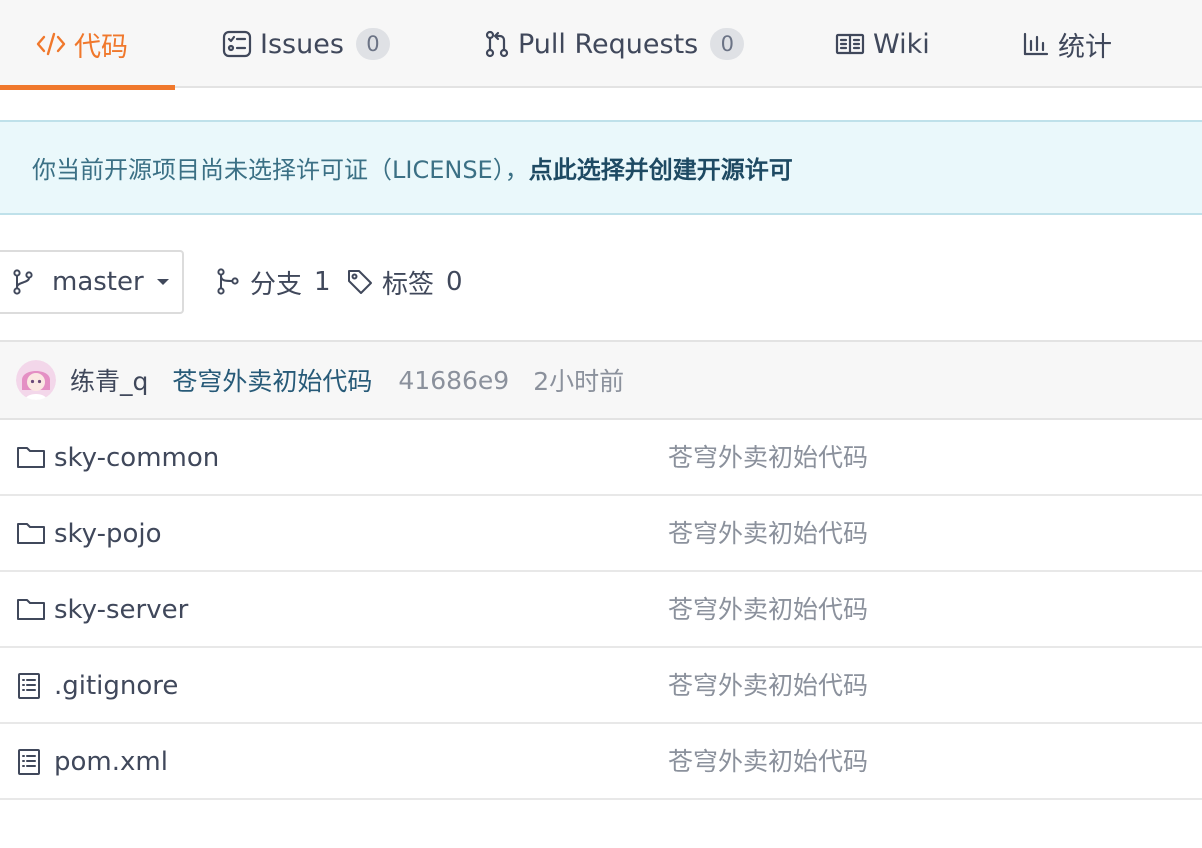 The image size is (1202, 848). I want to click on branch-selector: master, so click(92, 282).